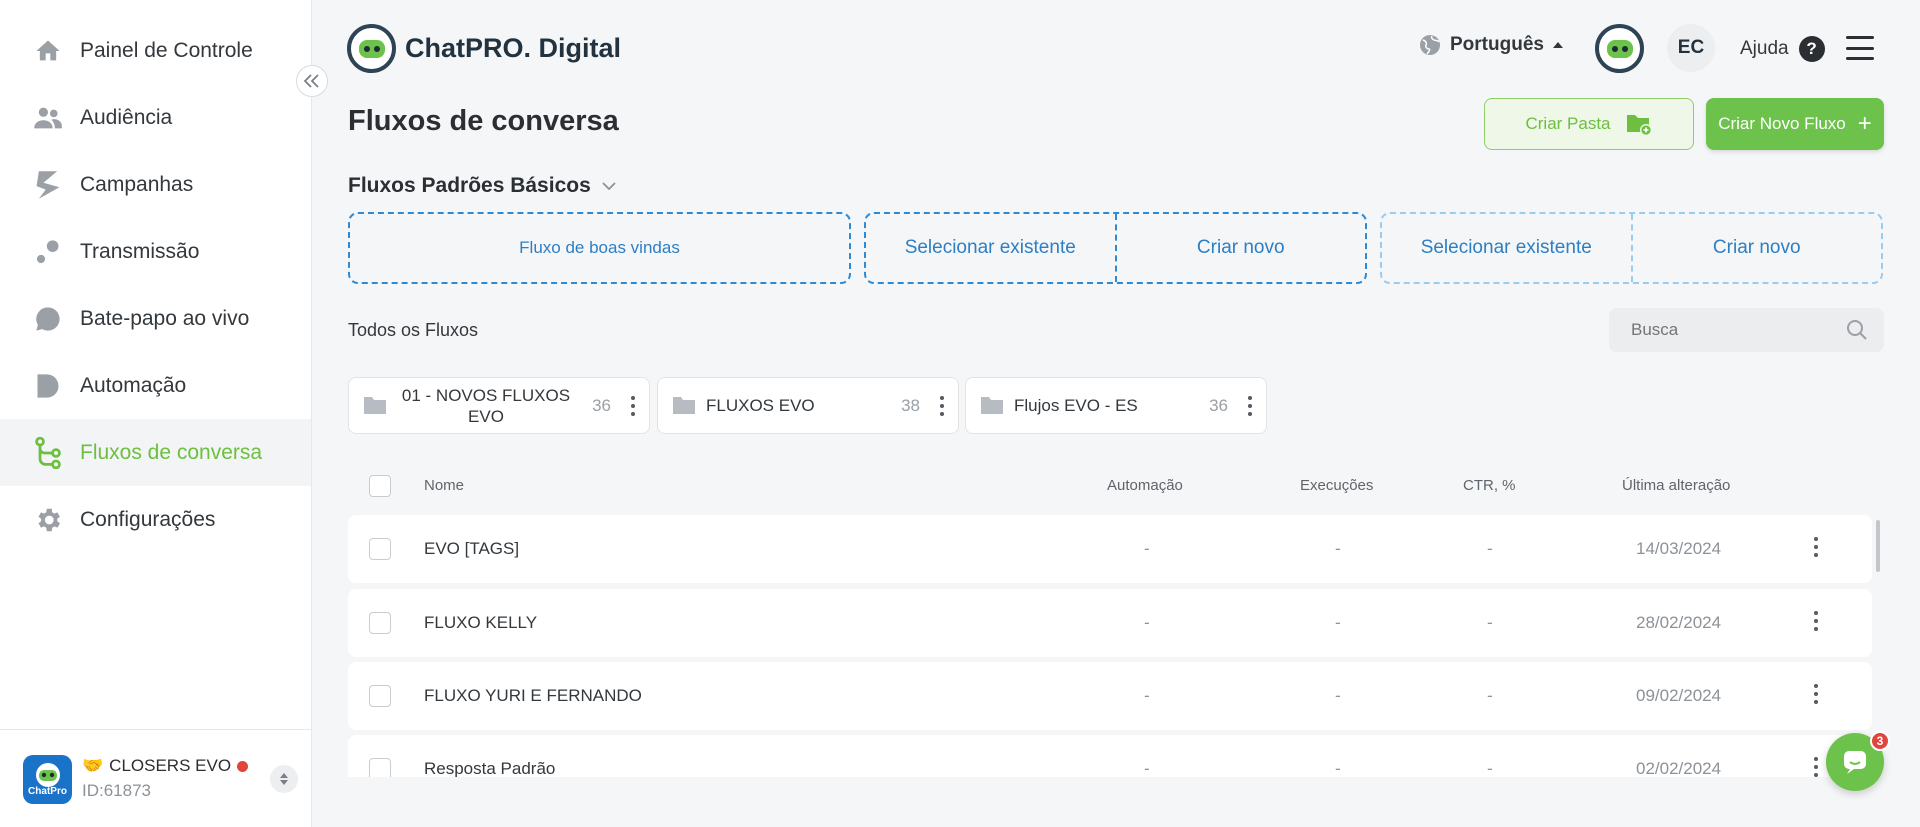 Image resolution: width=1920 pixels, height=827 pixels. I want to click on search-input, so click(1731, 330).